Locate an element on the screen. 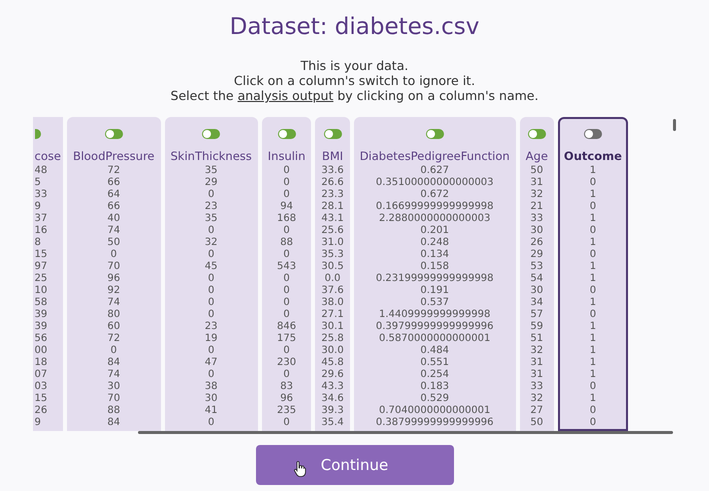 The image size is (709, 491). table-cell-text: 34.6 is located at coordinates (332, 399).